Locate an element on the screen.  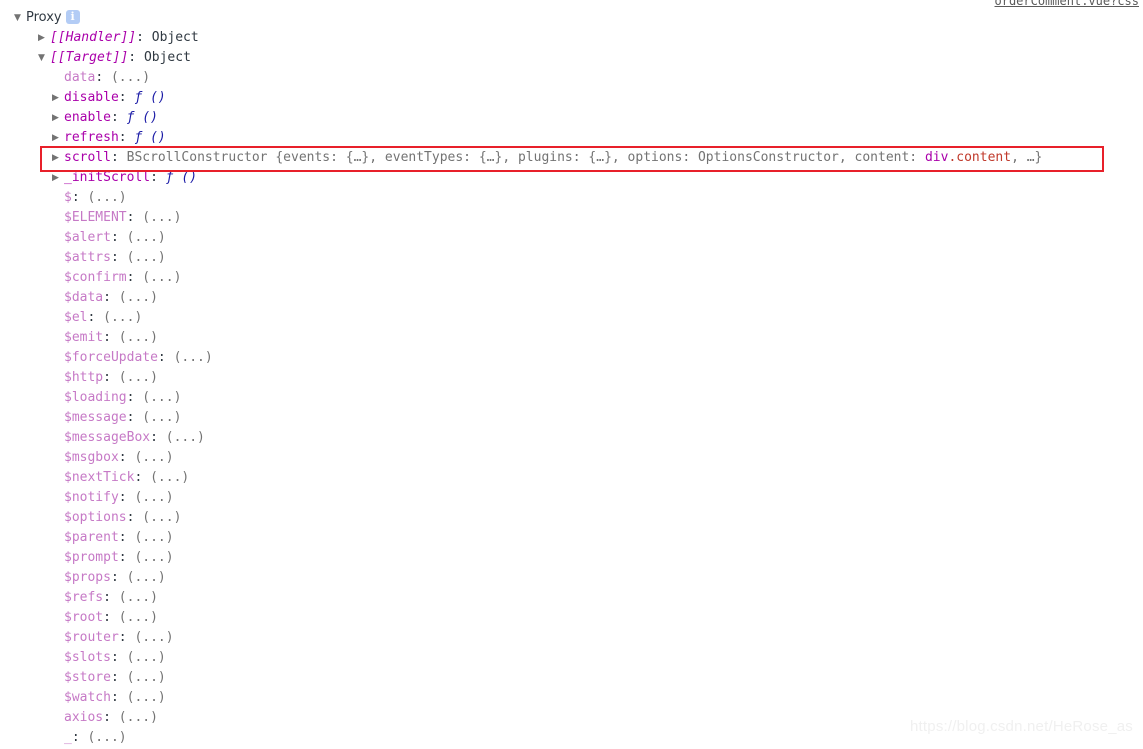
tree-row-key: scroll is located at coordinates (87, 157).